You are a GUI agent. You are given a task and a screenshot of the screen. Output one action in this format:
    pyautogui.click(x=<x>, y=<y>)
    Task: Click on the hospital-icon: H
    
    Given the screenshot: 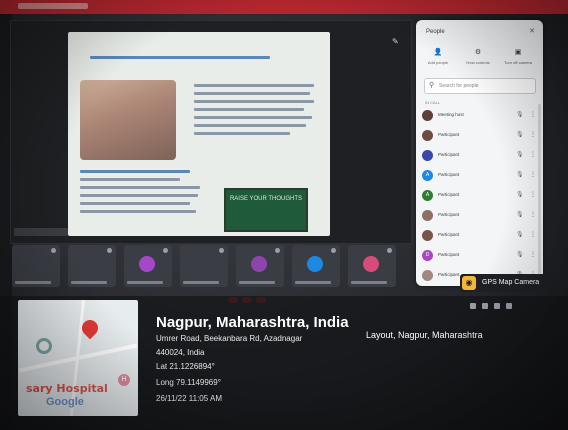 What is the action you would take?
    pyautogui.click(x=124, y=380)
    